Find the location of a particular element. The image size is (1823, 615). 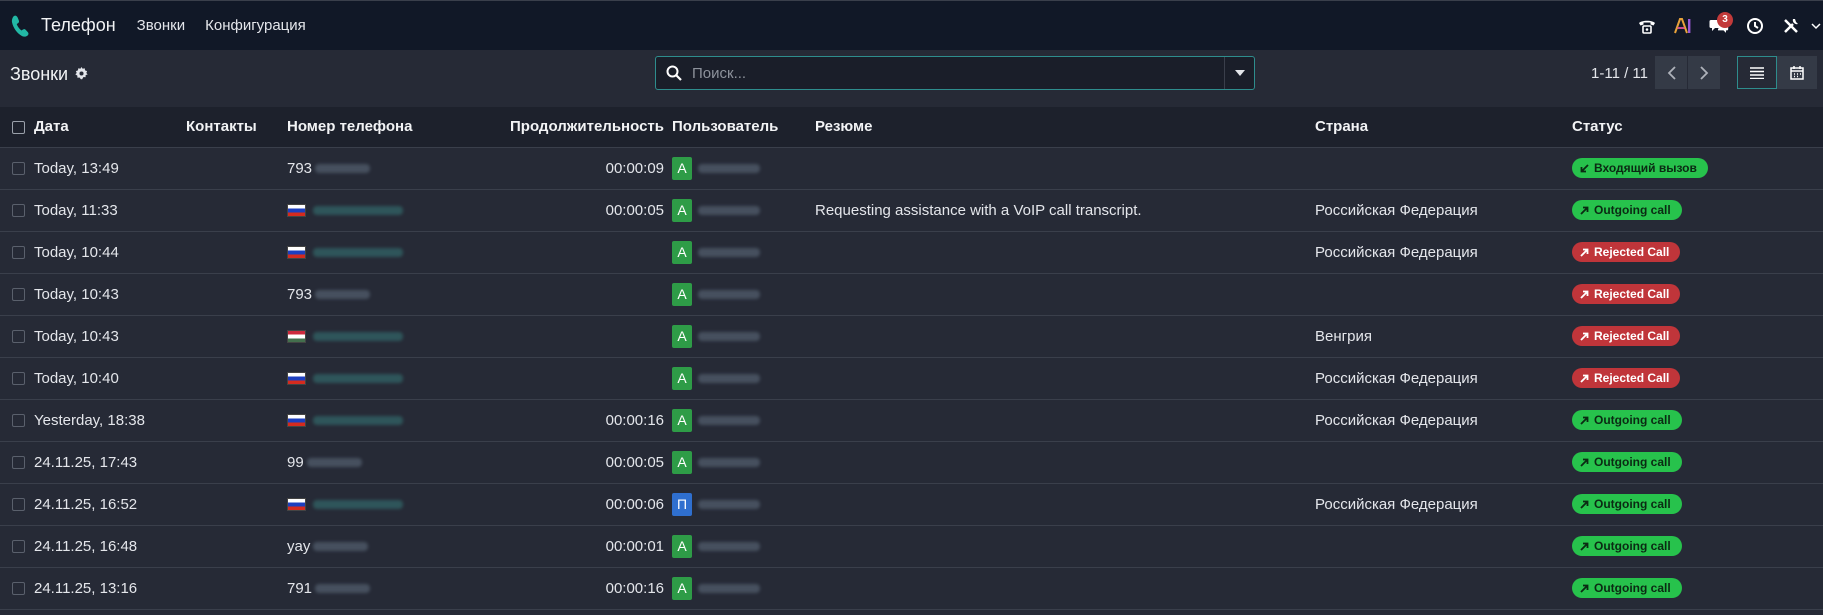

column-header-date: Дата is located at coordinates (110, 127).